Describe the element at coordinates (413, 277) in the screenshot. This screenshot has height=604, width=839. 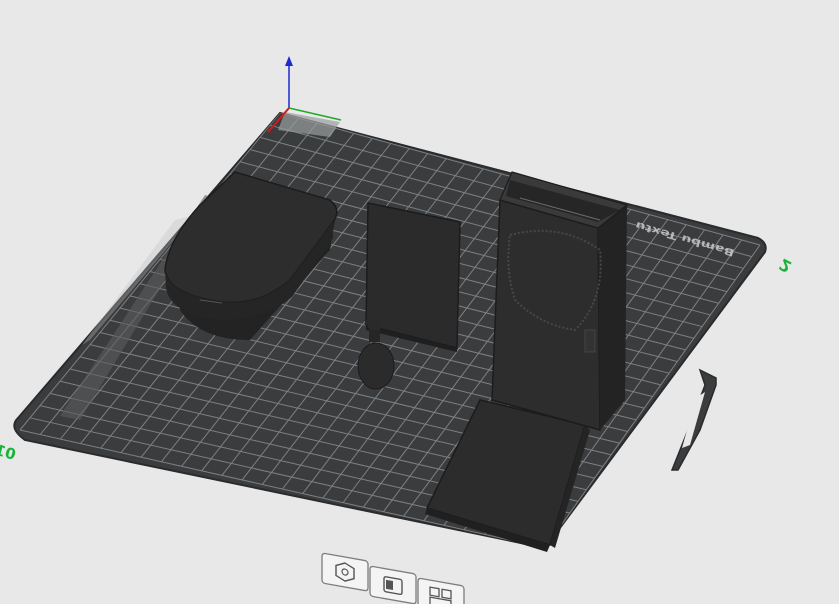
I see `model-flat-panel` at that location.